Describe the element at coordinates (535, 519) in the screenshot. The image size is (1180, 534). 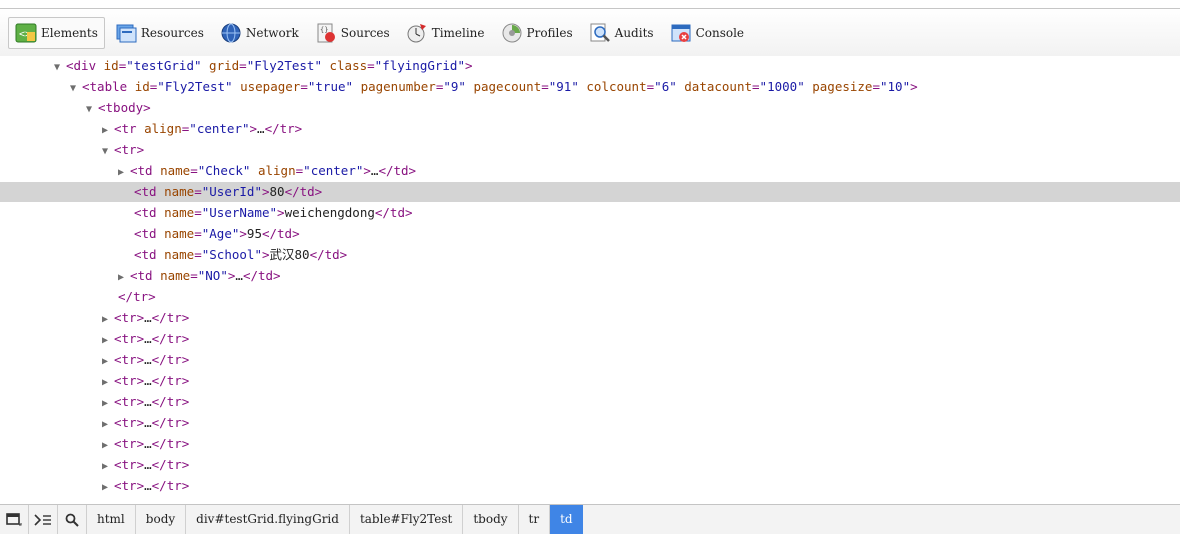
I see `breadcrumb-item-tr: tr` at that location.